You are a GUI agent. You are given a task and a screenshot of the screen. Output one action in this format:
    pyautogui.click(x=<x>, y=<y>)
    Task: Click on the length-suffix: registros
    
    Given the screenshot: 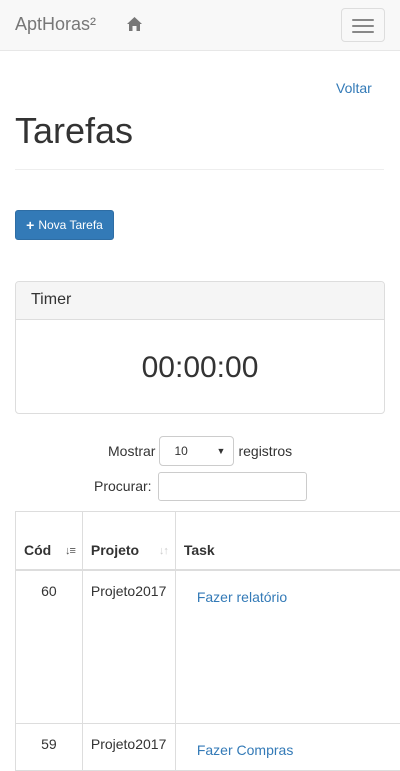 What is the action you would take?
    pyautogui.click(x=265, y=451)
    